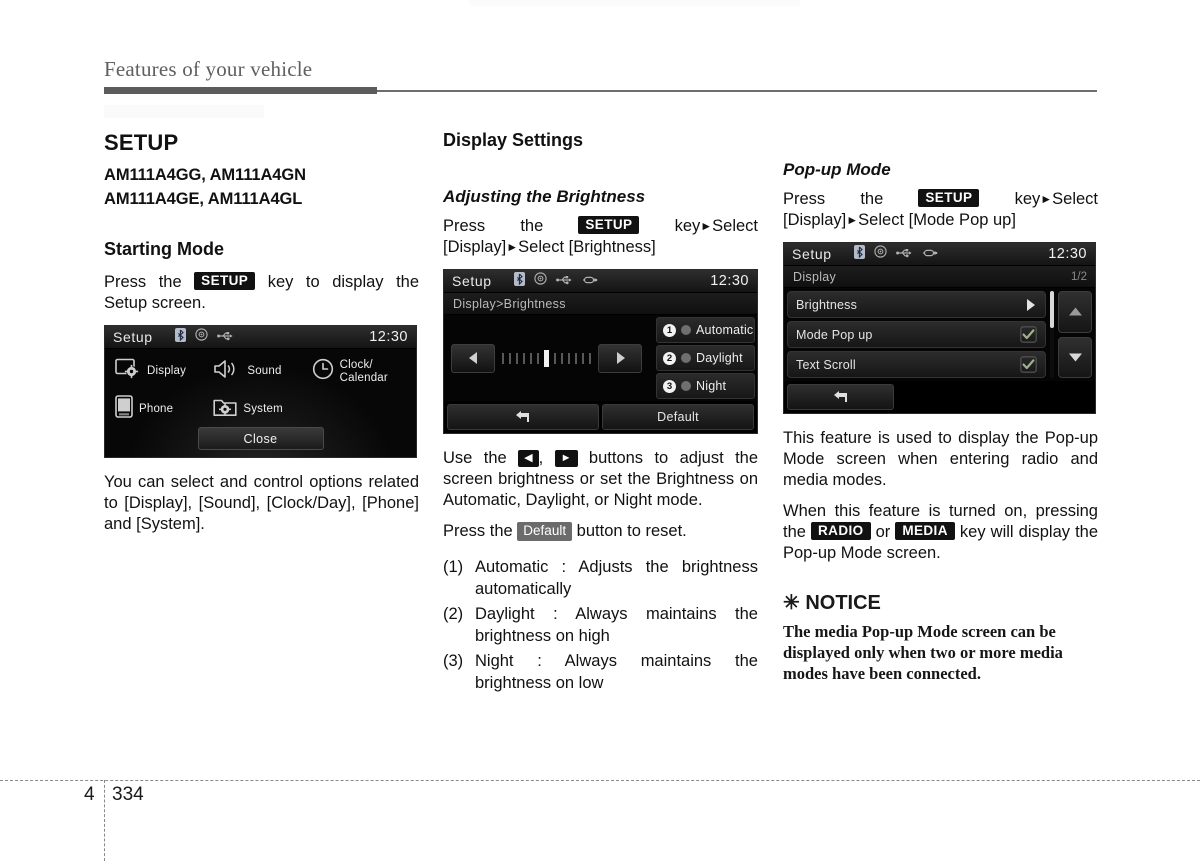 This screenshot has height=861, width=1200. Describe the element at coordinates (678, 417) in the screenshot. I see `default-button: Default` at that location.